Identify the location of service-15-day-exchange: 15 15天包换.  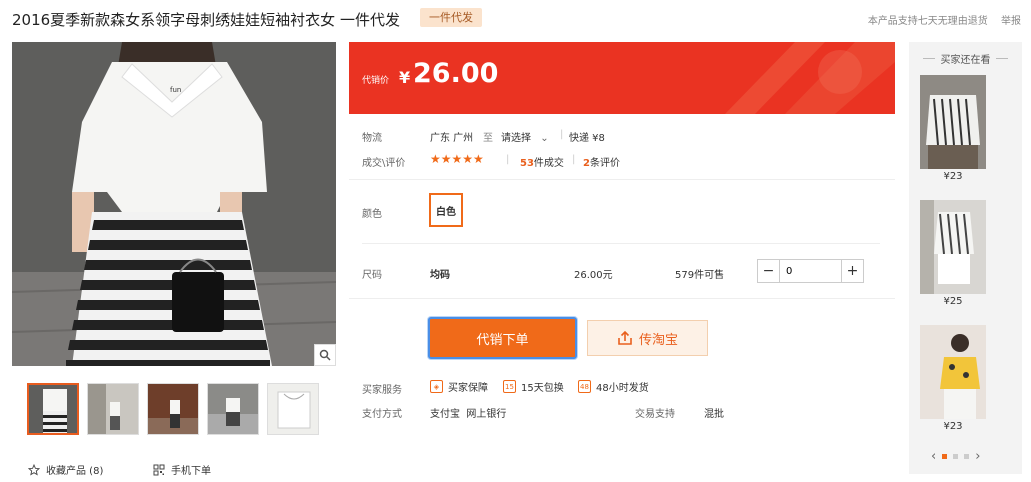
(533, 386).